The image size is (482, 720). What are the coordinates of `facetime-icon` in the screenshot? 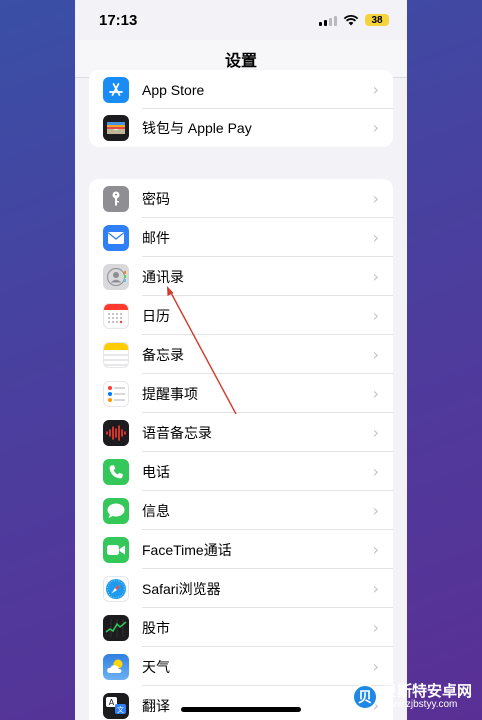 It's located at (116, 549).